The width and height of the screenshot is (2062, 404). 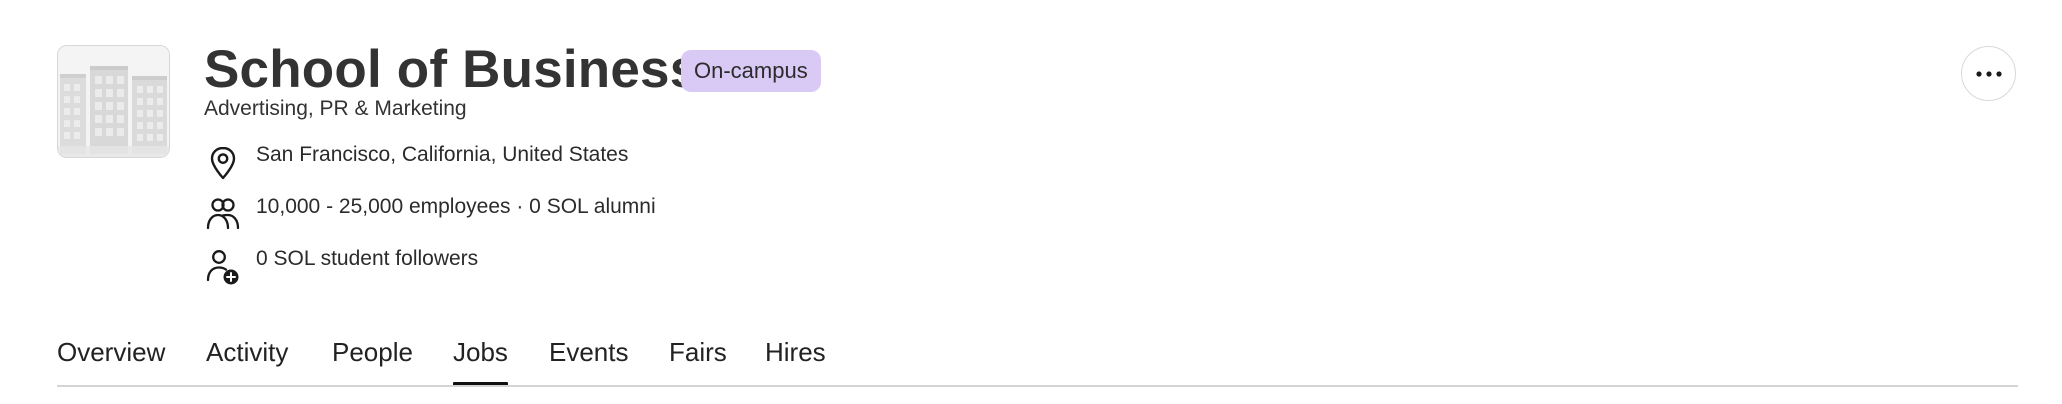 I want to click on tab-people: People, so click(x=372, y=352).